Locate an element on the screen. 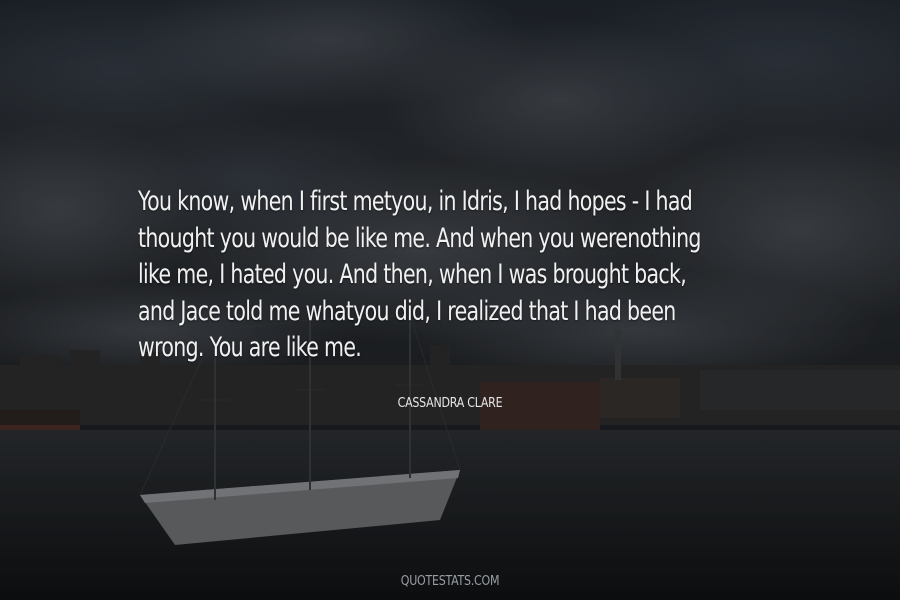  quote-line: wrong. You are like me. is located at coordinates (250, 347).